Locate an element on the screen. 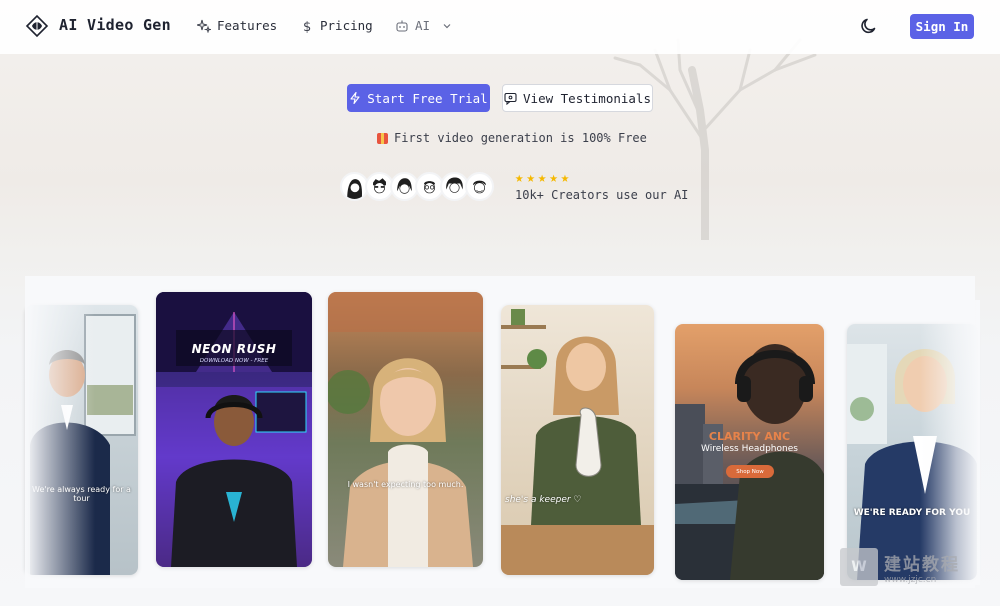 The height and width of the screenshot is (606, 1000). video-card: NEON RUSH DOWNLOAD NOW - FREE is located at coordinates (234, 429).